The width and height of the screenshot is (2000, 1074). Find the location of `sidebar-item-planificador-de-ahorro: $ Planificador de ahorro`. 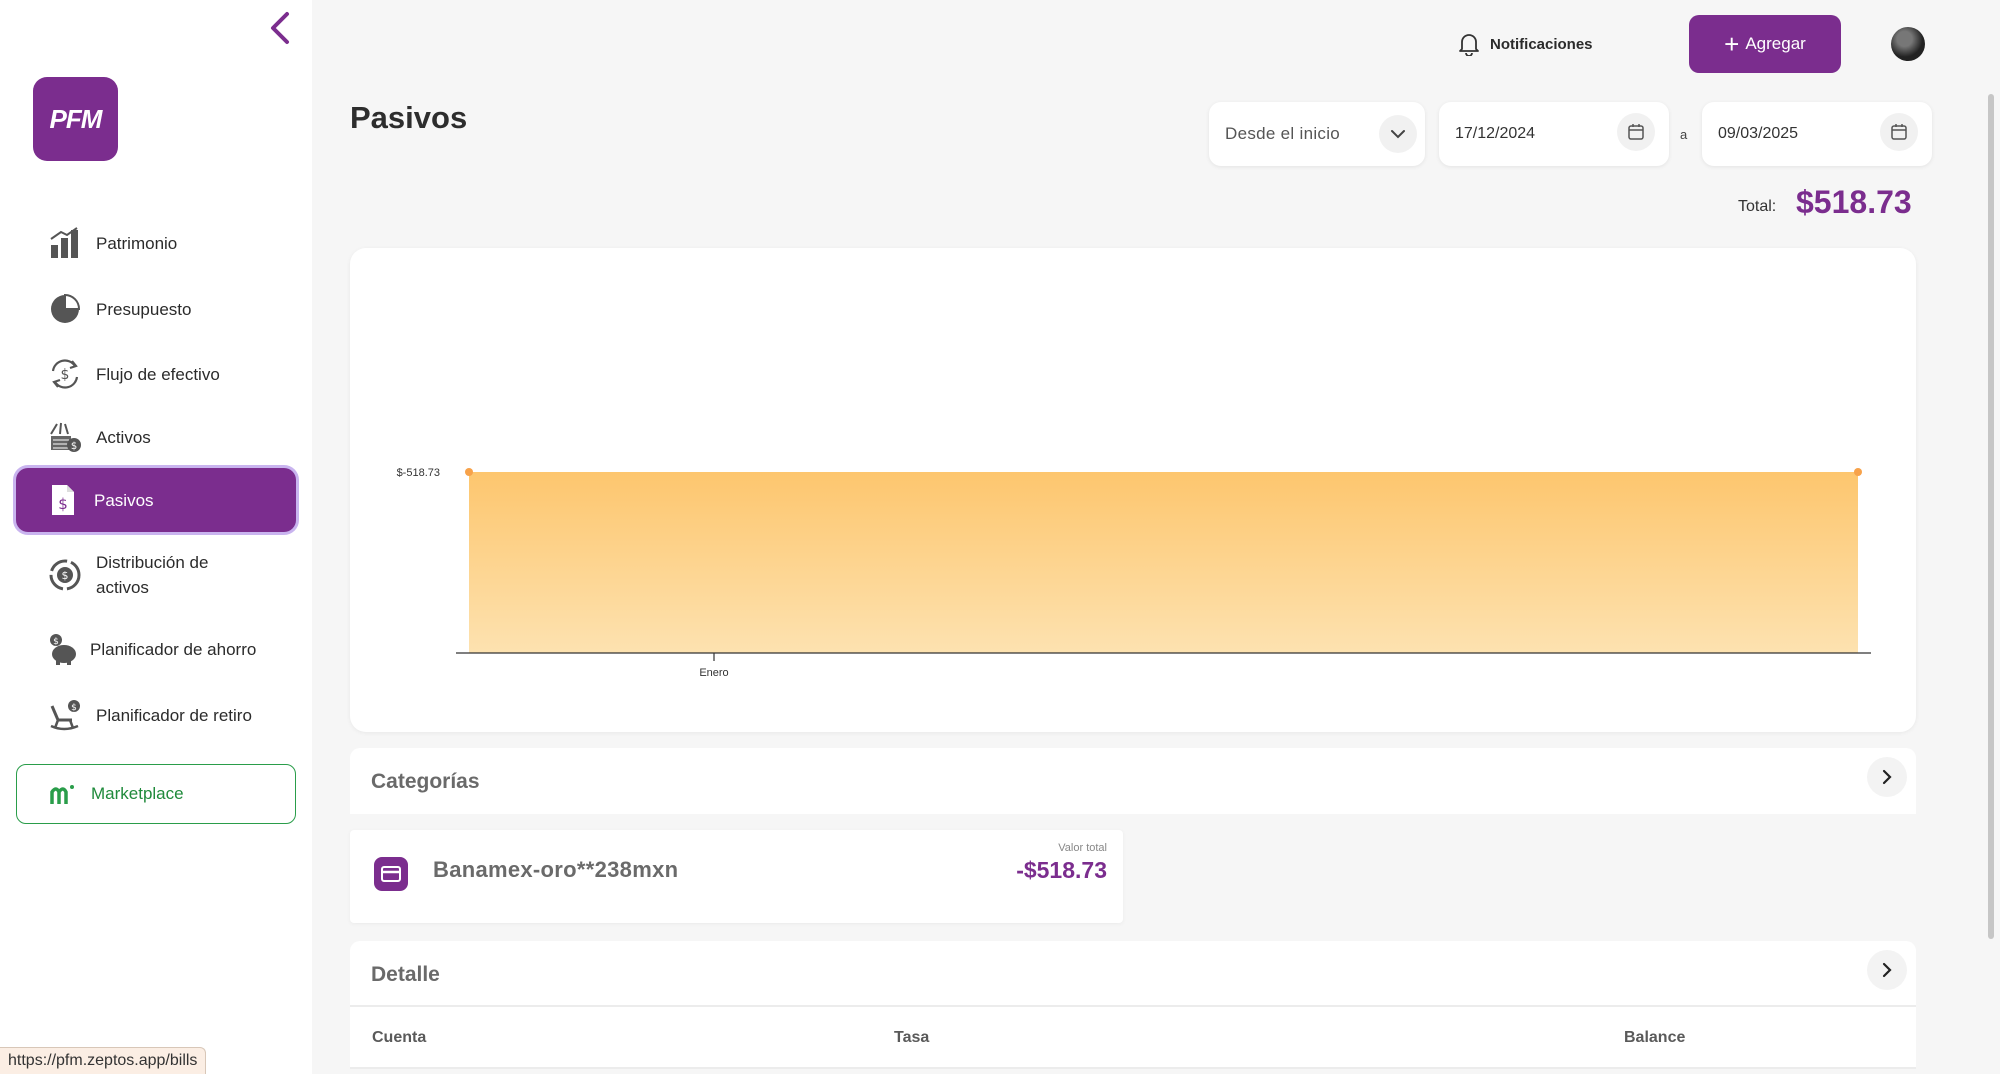

sidebar-item-planificador-de-ahorro: $ Planificador de ahorro is located at coordinates (156, 649).